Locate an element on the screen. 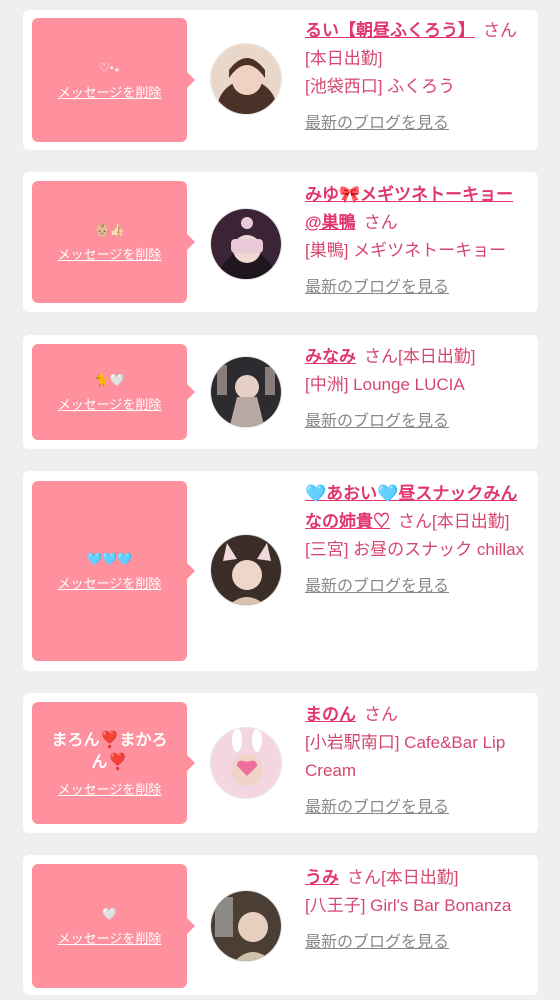 Image resolution: width=560 pixels, height=1000 pixels. shop-label: [池袋西口] ふくろう is located at coordinates (380, 86).